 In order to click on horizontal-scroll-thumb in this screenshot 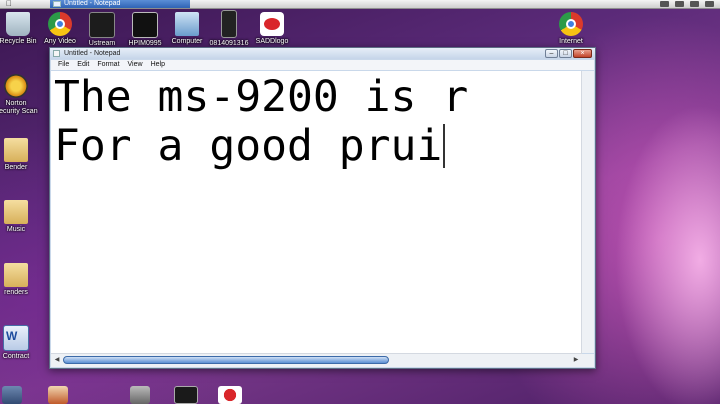, I will do `click(226, 360)`.